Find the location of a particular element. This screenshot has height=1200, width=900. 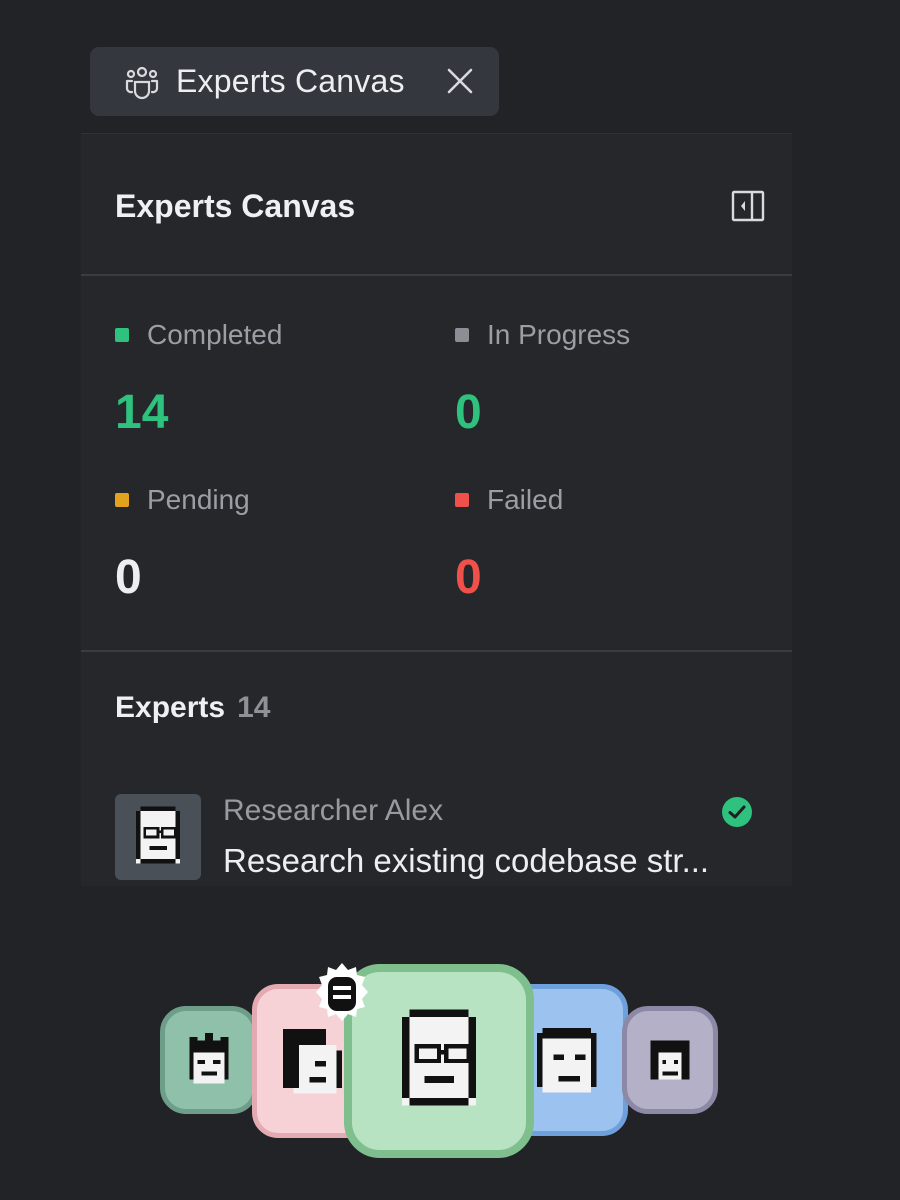

stat-pending: Pending 0 is located at coordinates (275, 543).